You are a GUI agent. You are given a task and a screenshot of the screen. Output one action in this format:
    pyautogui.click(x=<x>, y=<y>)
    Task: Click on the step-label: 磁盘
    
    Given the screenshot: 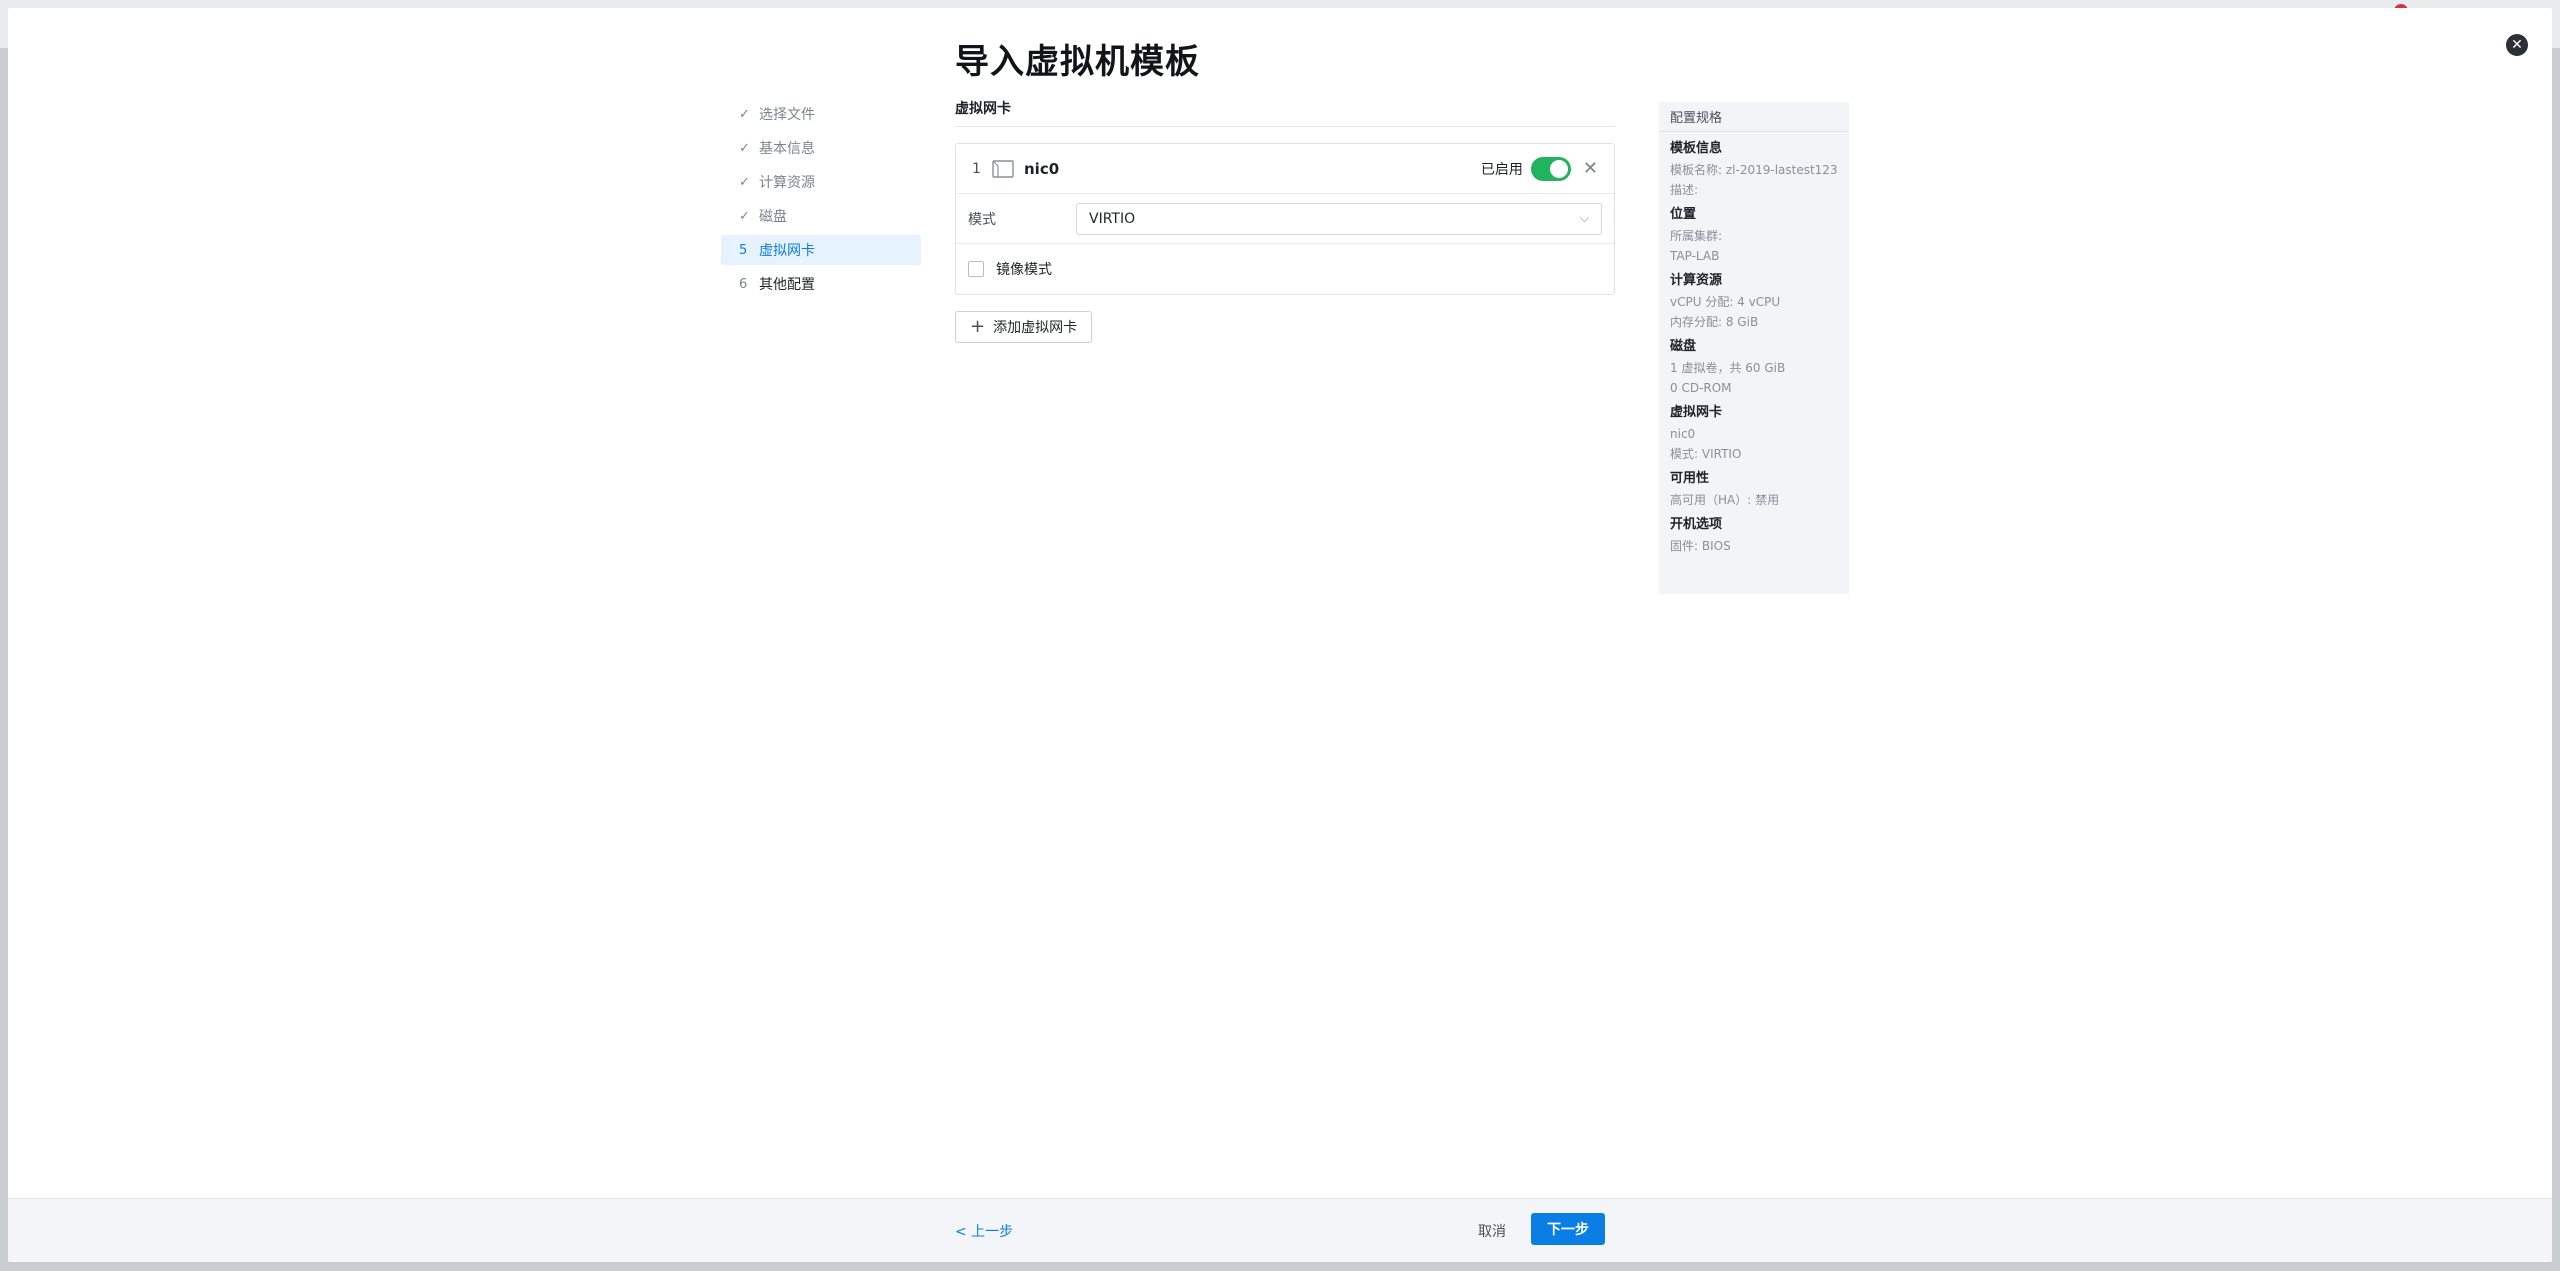 What is the action you would take?
    pyautogui.click(x=773, y=217)
    